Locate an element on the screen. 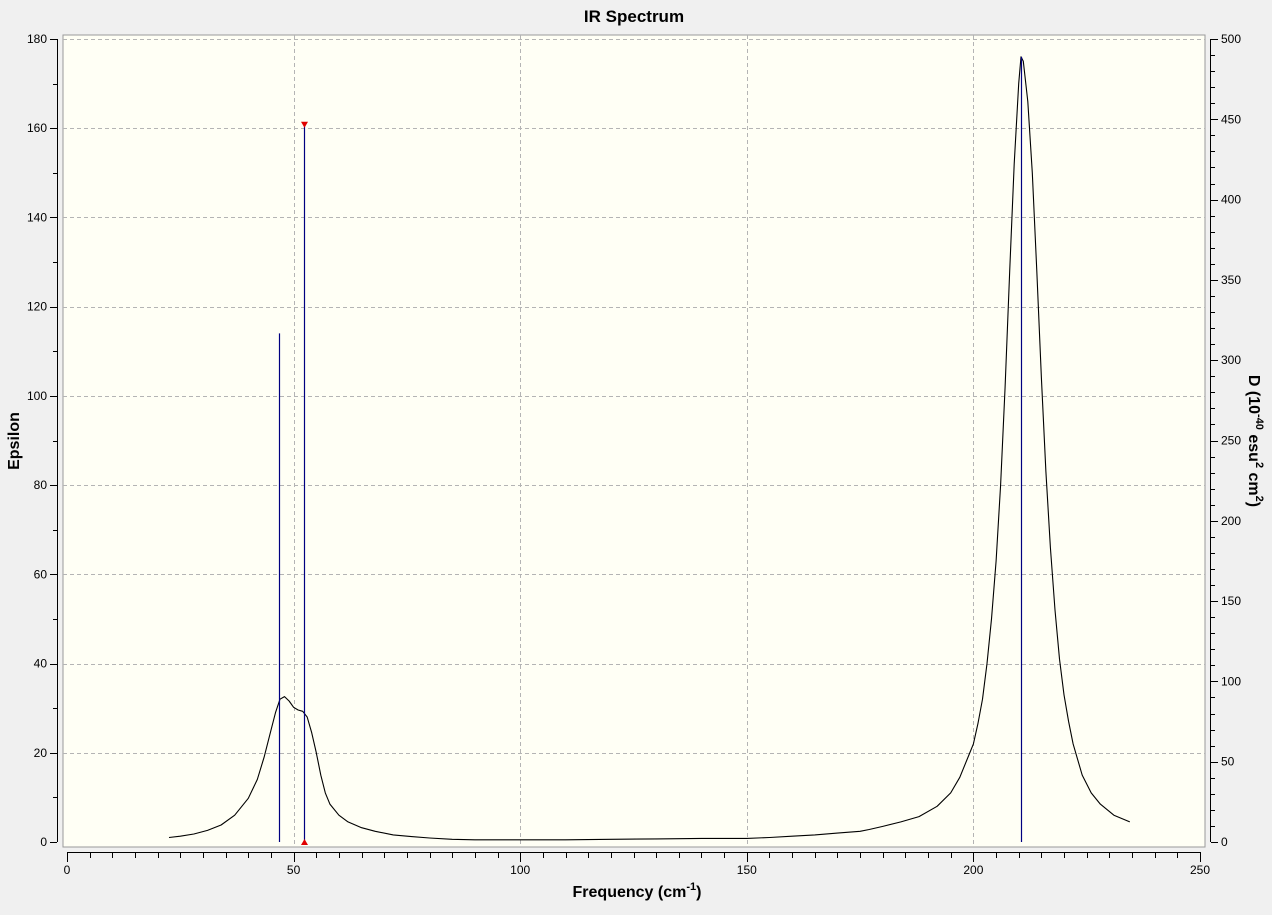 Image resolution: width=1272 pixels, height=915 pixels. x-axis-label: Frequency (cm-1) is located at coordinates (637, 891).